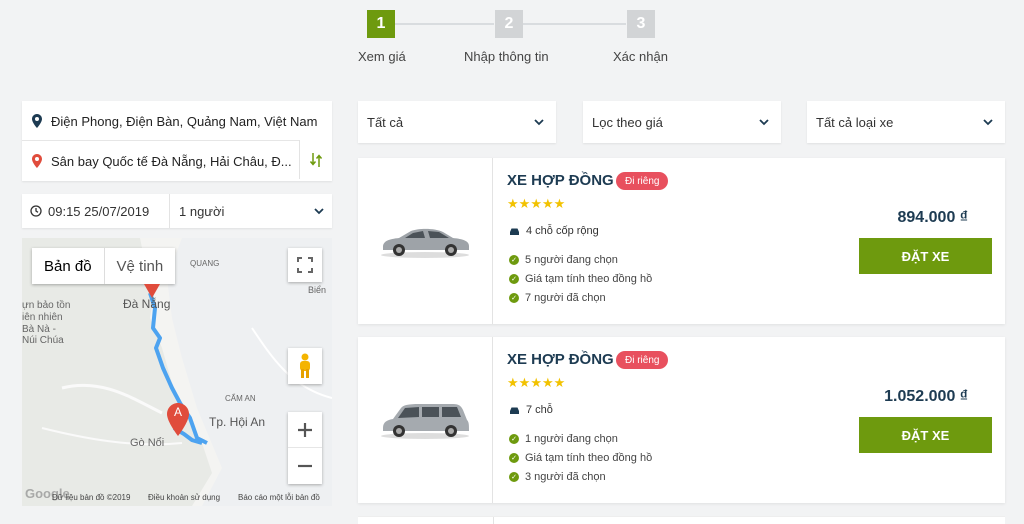 This screenshot has width=1024, height=524. What do you see at coordinates (305, 466) in the screenshot?
I see `zoom-out-button` at bounding box center [305, 466].